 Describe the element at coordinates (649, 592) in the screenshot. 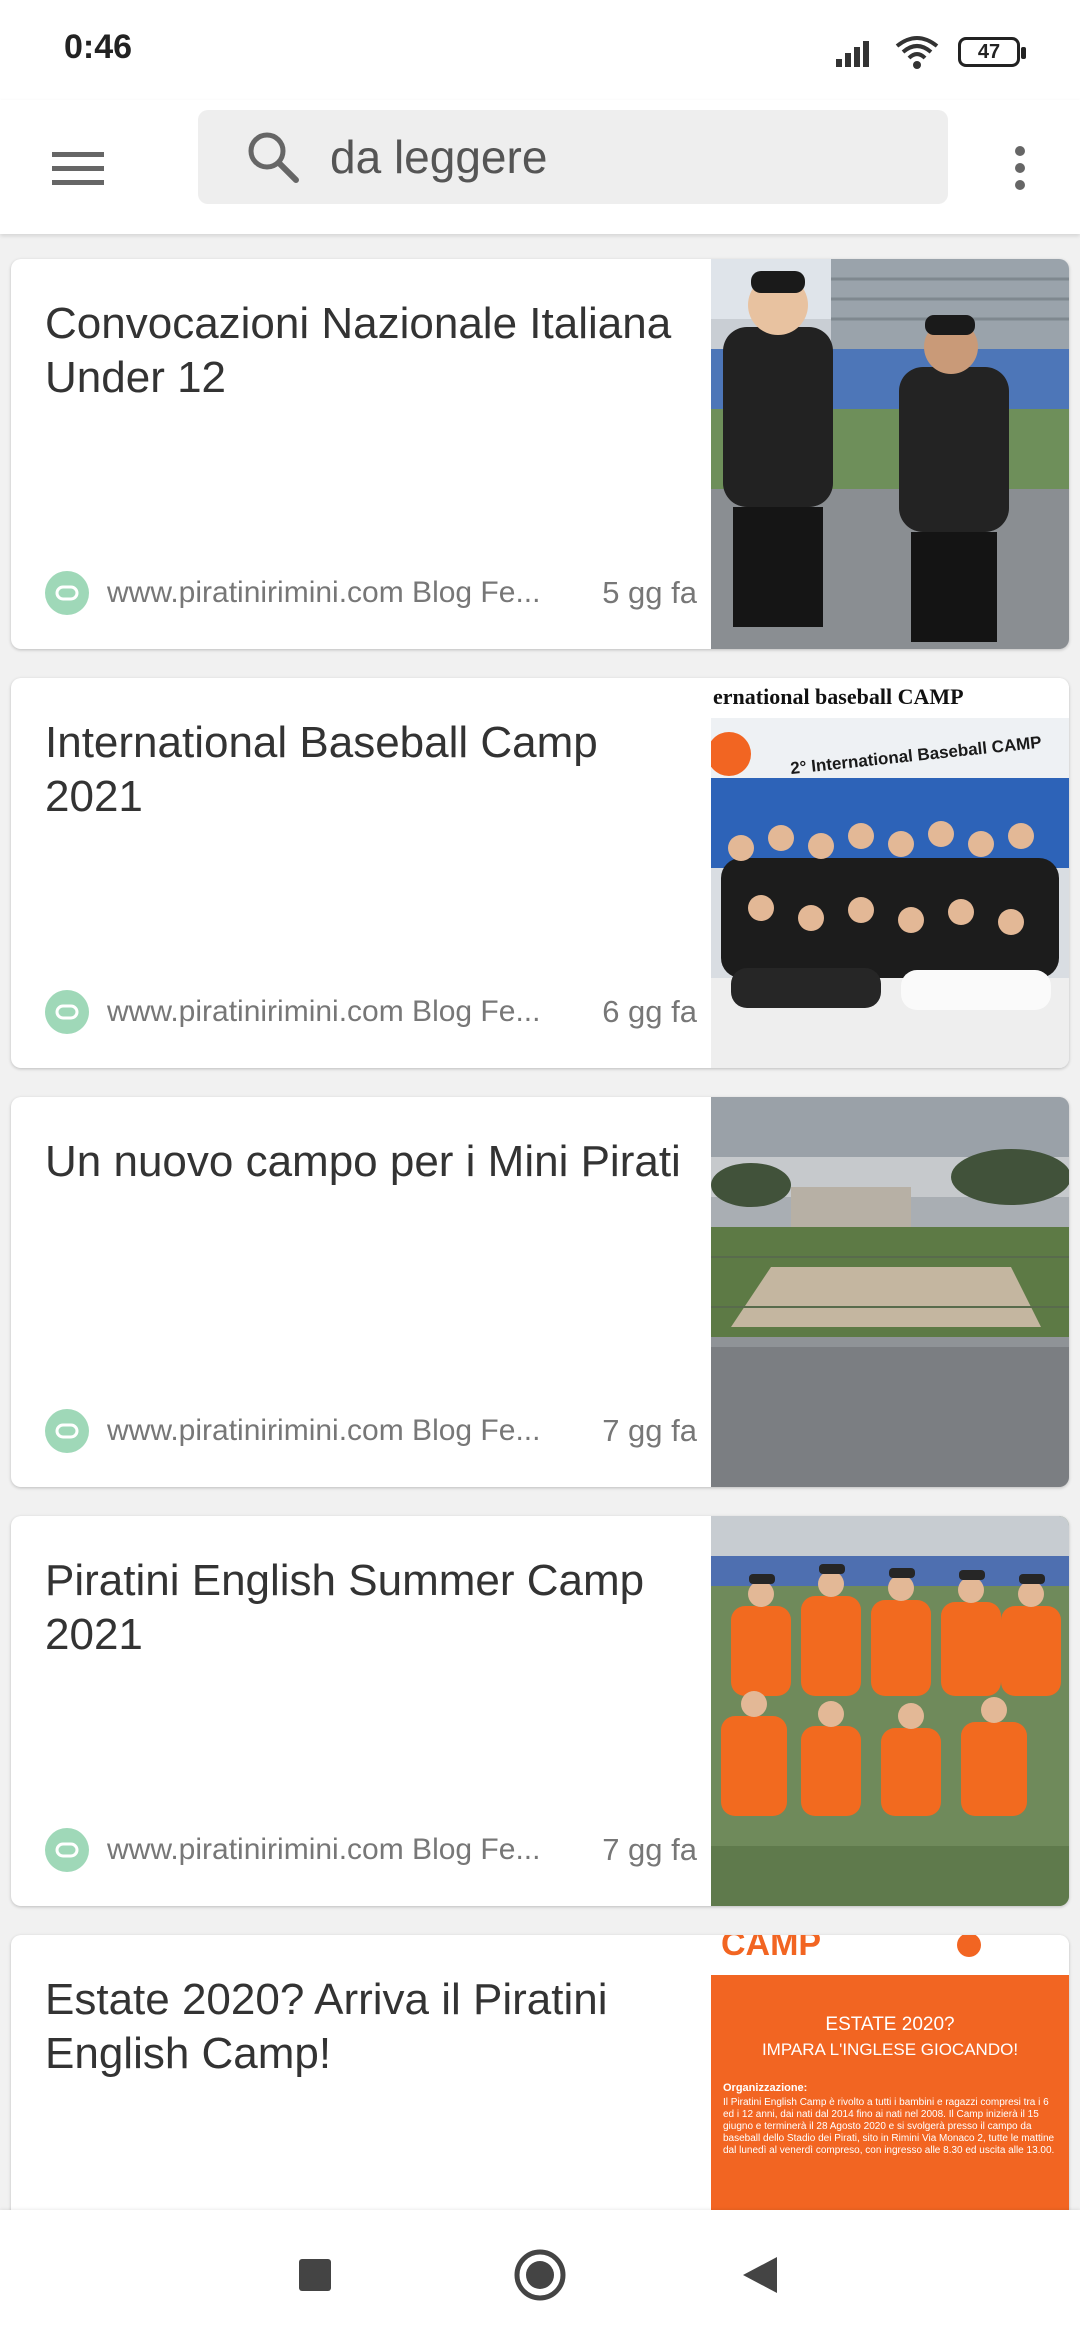

I see `article-age: 5 gg fa` at that location.